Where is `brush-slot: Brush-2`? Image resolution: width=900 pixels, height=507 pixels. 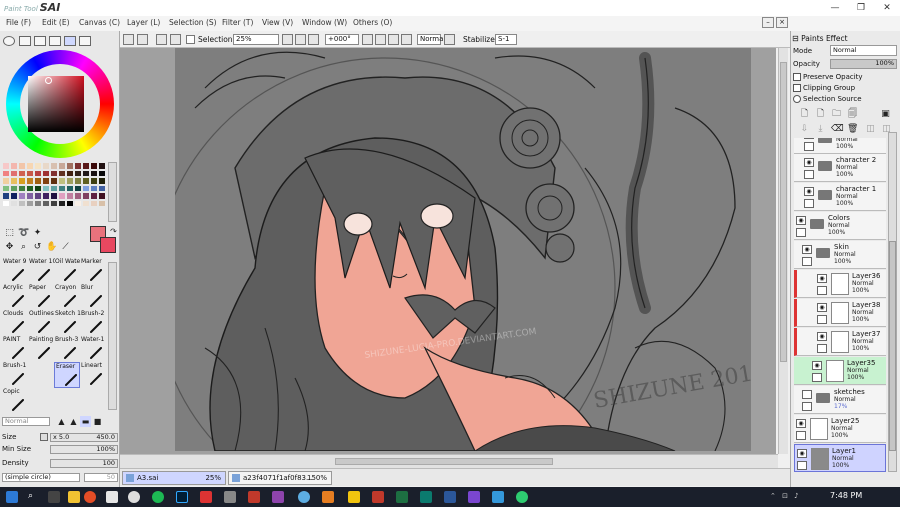
brush-slot: Brush-2 is located at coordinates (93, 323).